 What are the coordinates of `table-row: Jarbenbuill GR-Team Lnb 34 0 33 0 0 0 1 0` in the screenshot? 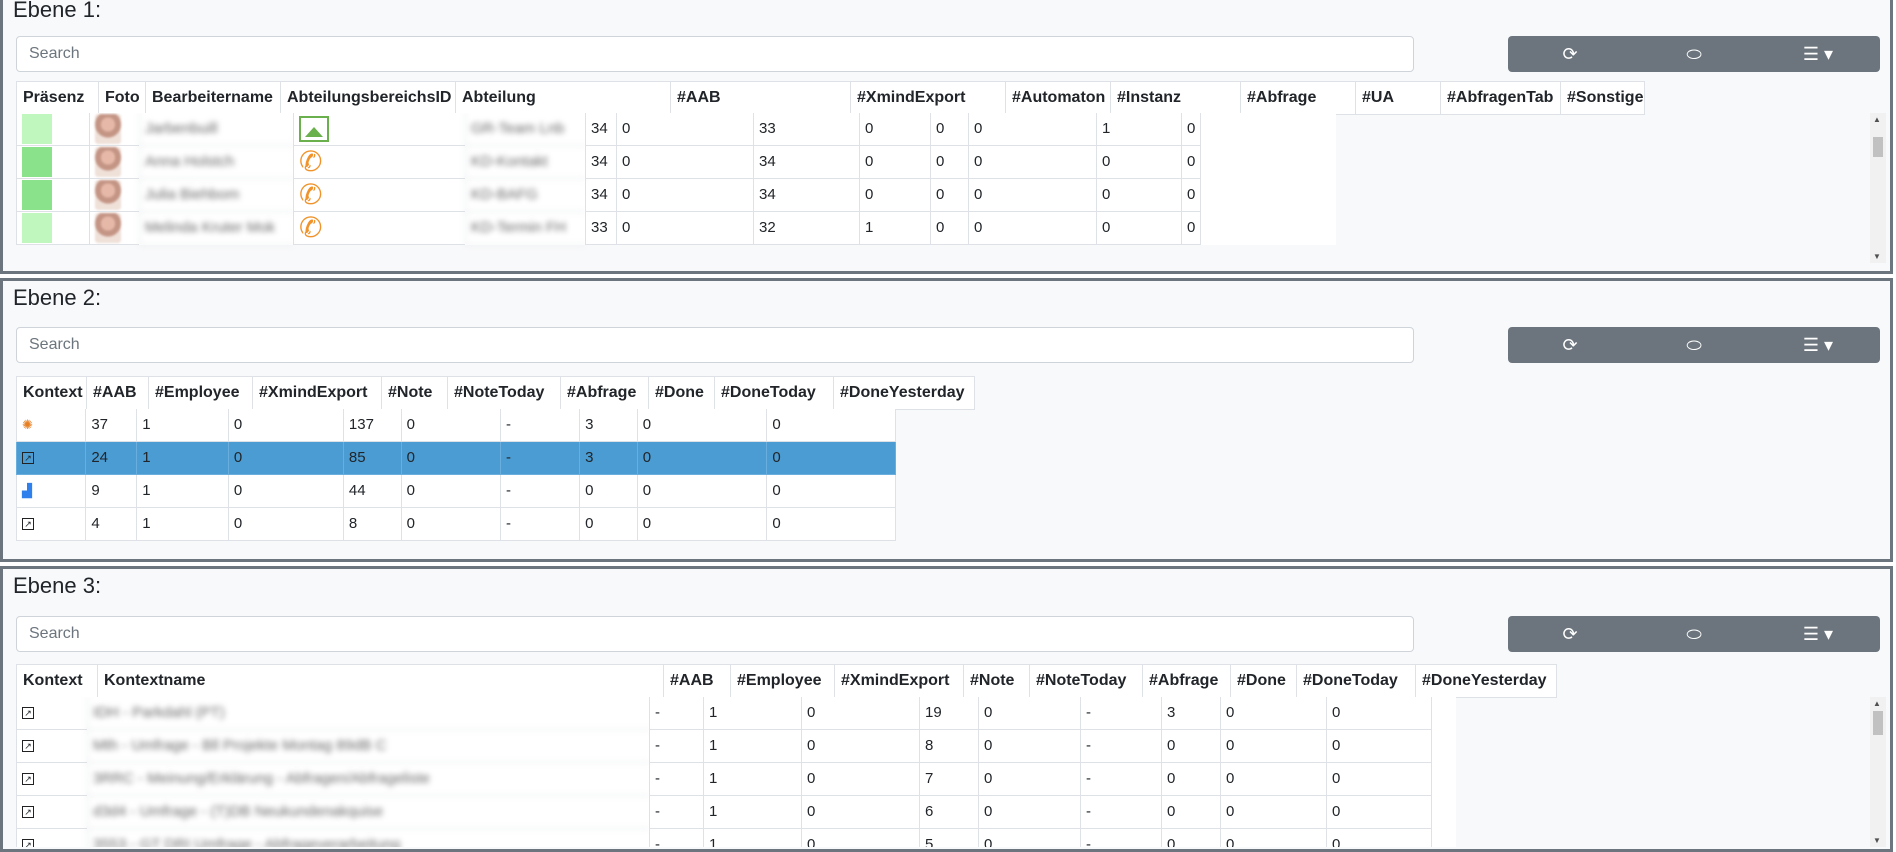 It's located at (676, 129).